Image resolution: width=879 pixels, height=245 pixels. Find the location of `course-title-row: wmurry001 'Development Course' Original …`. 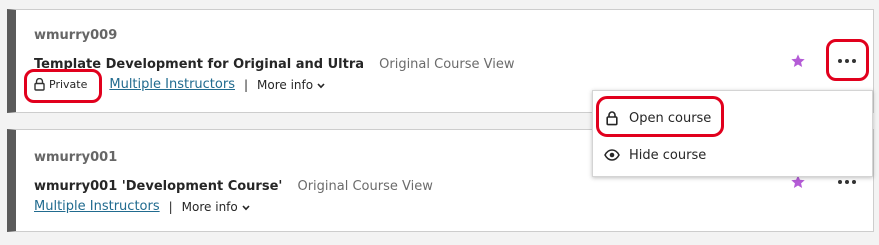

course-title-row: wmurry001 'Development Course' Original … is located at coordinates (233, 184).